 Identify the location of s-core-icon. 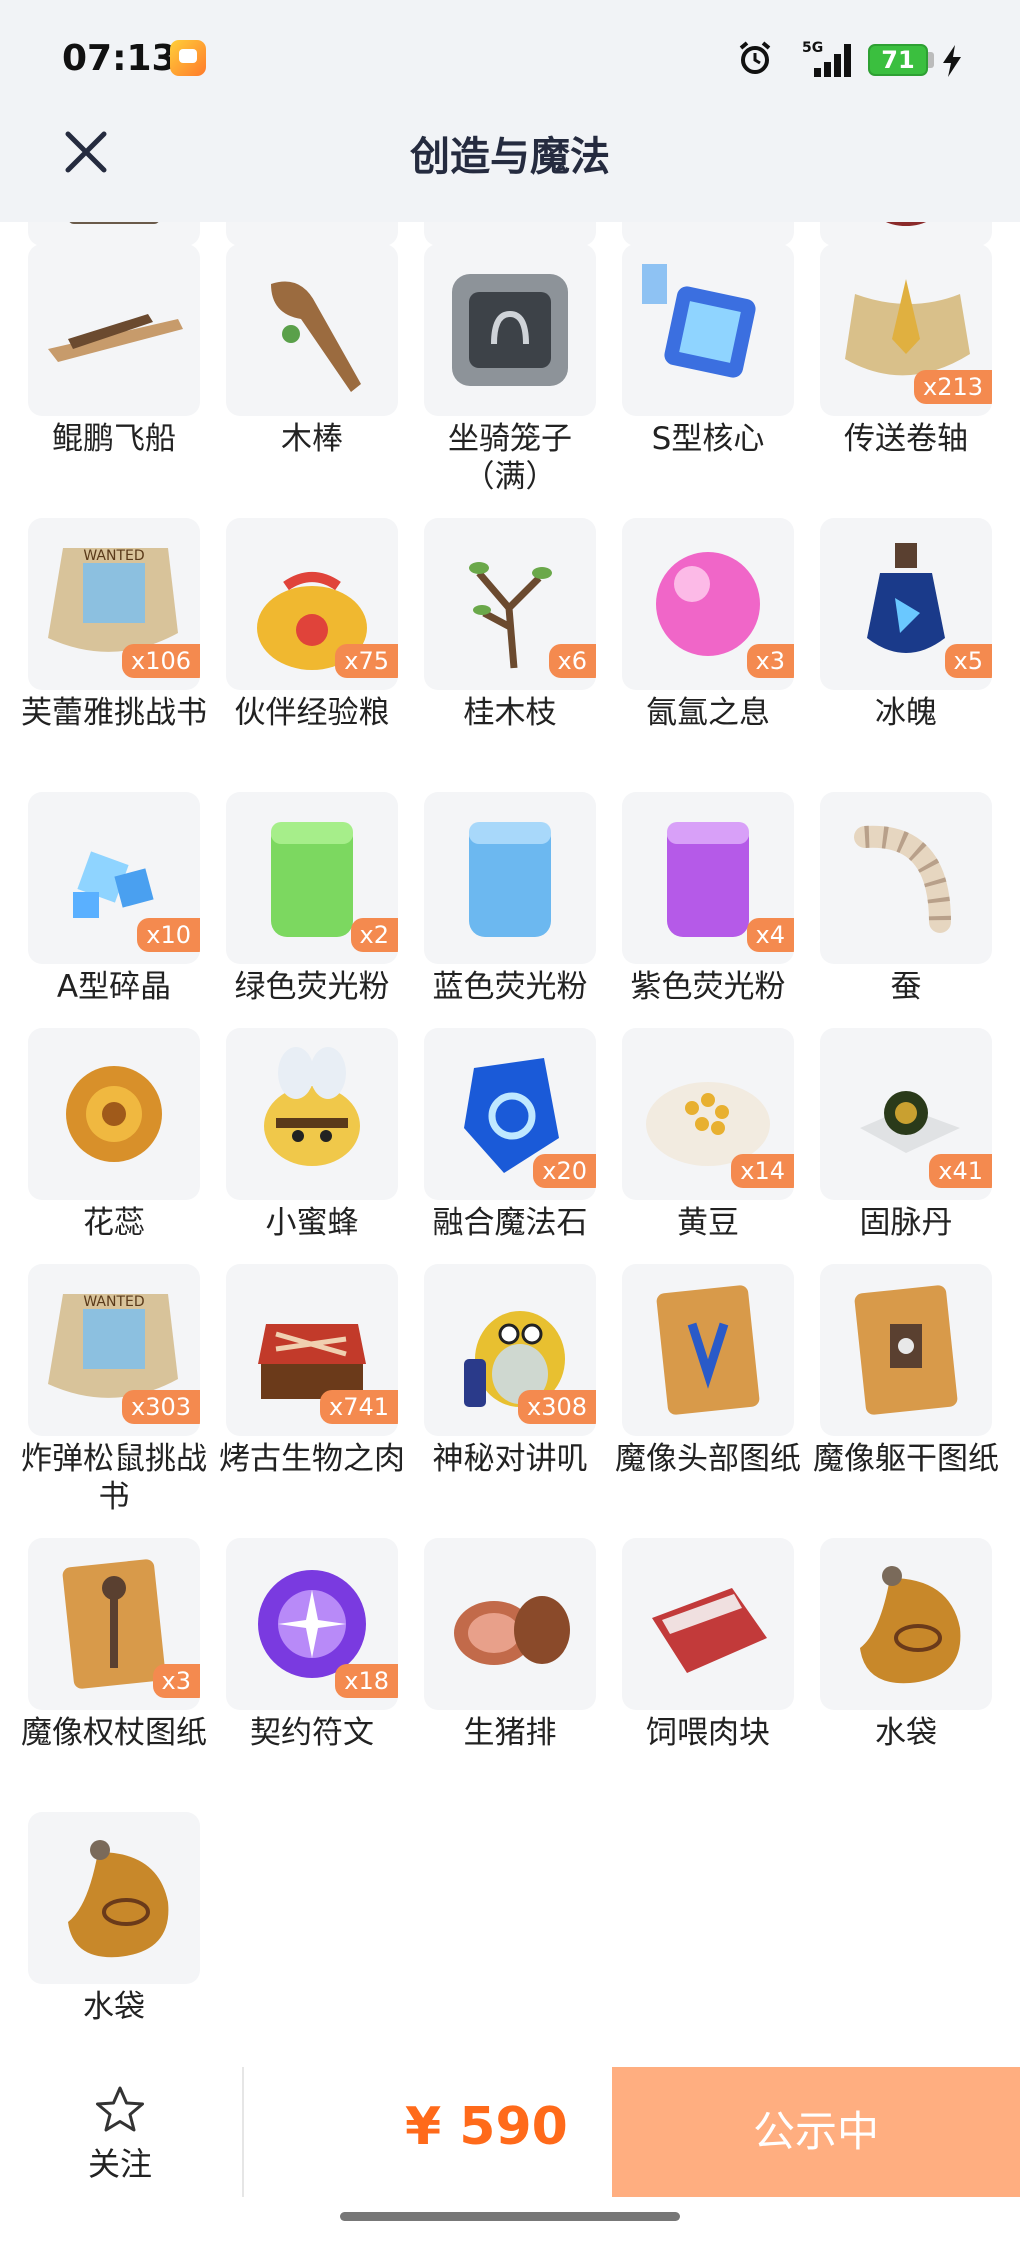
(708, 330).